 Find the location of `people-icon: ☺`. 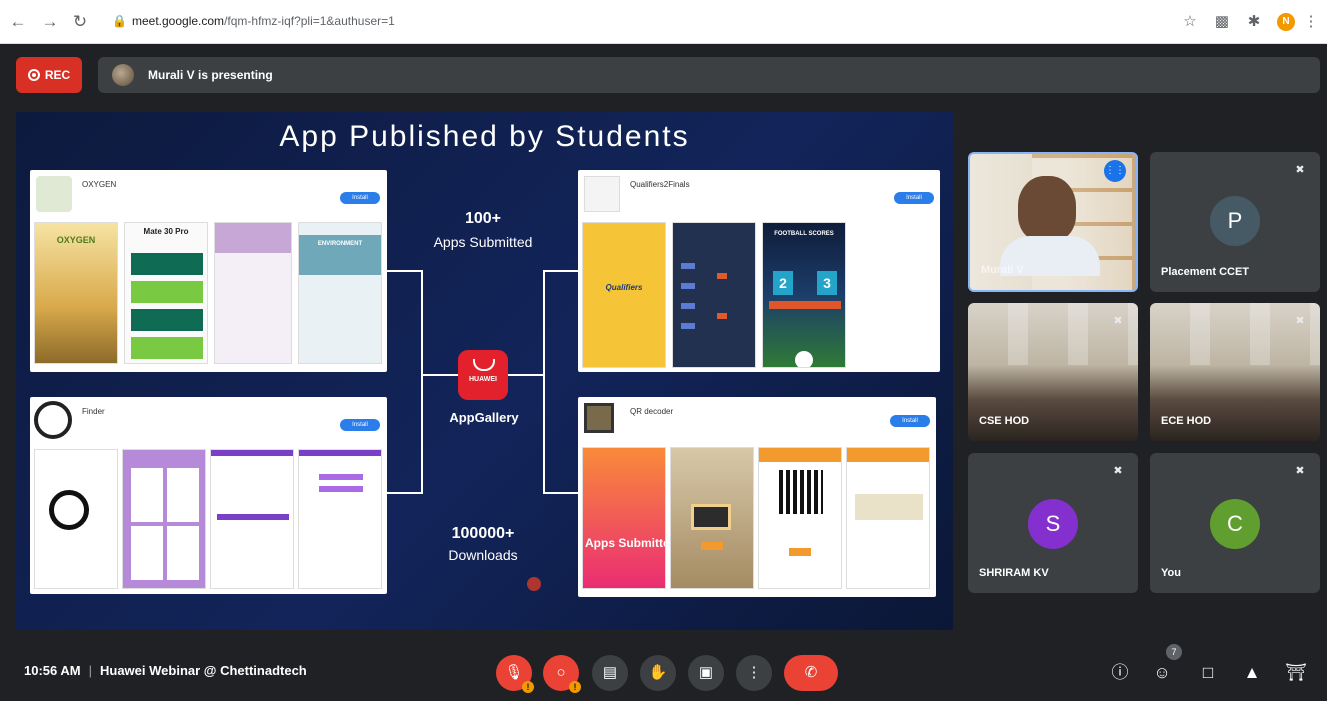

people-icon: ☺ is located at coordinates (1162, 673).